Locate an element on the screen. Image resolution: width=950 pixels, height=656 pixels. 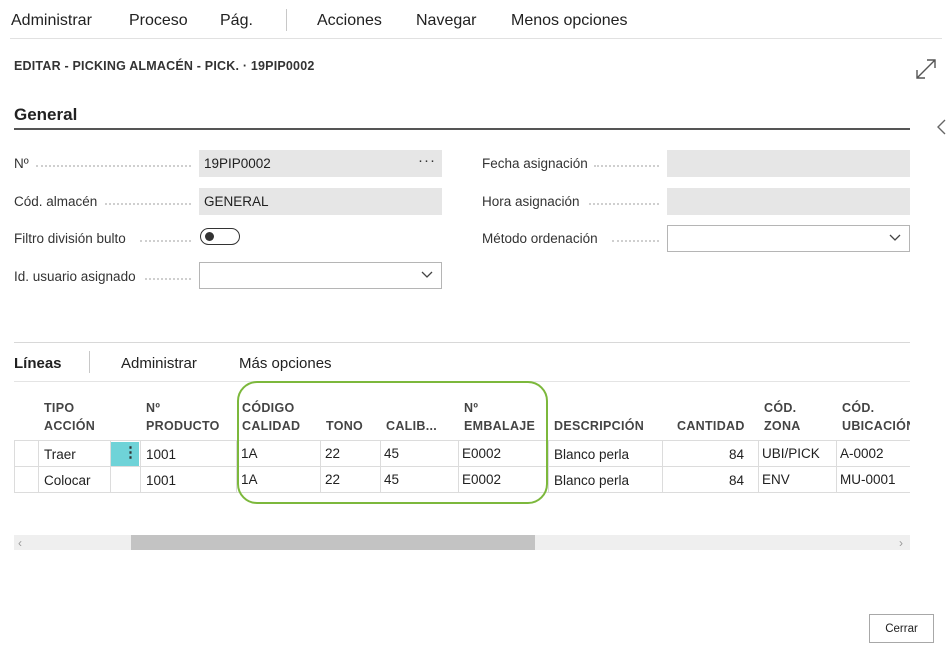
header-descripcion: DESCRIPCIÓN is located at coordinates (599, 426).